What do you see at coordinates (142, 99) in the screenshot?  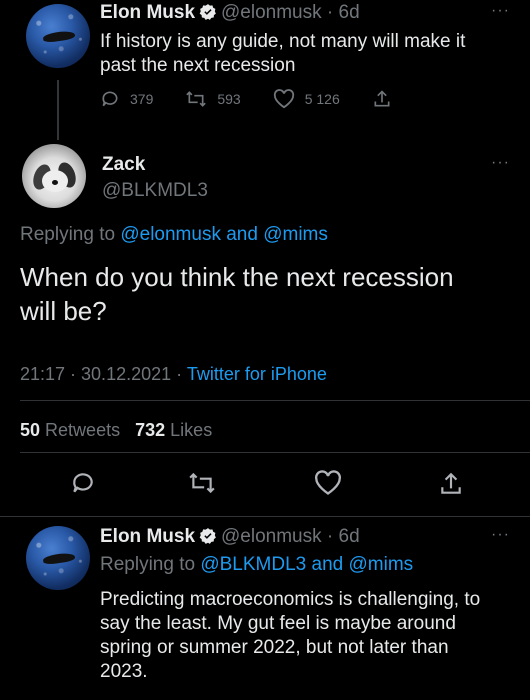 I see `reply-count: 379` at bounding box center [142, 99].